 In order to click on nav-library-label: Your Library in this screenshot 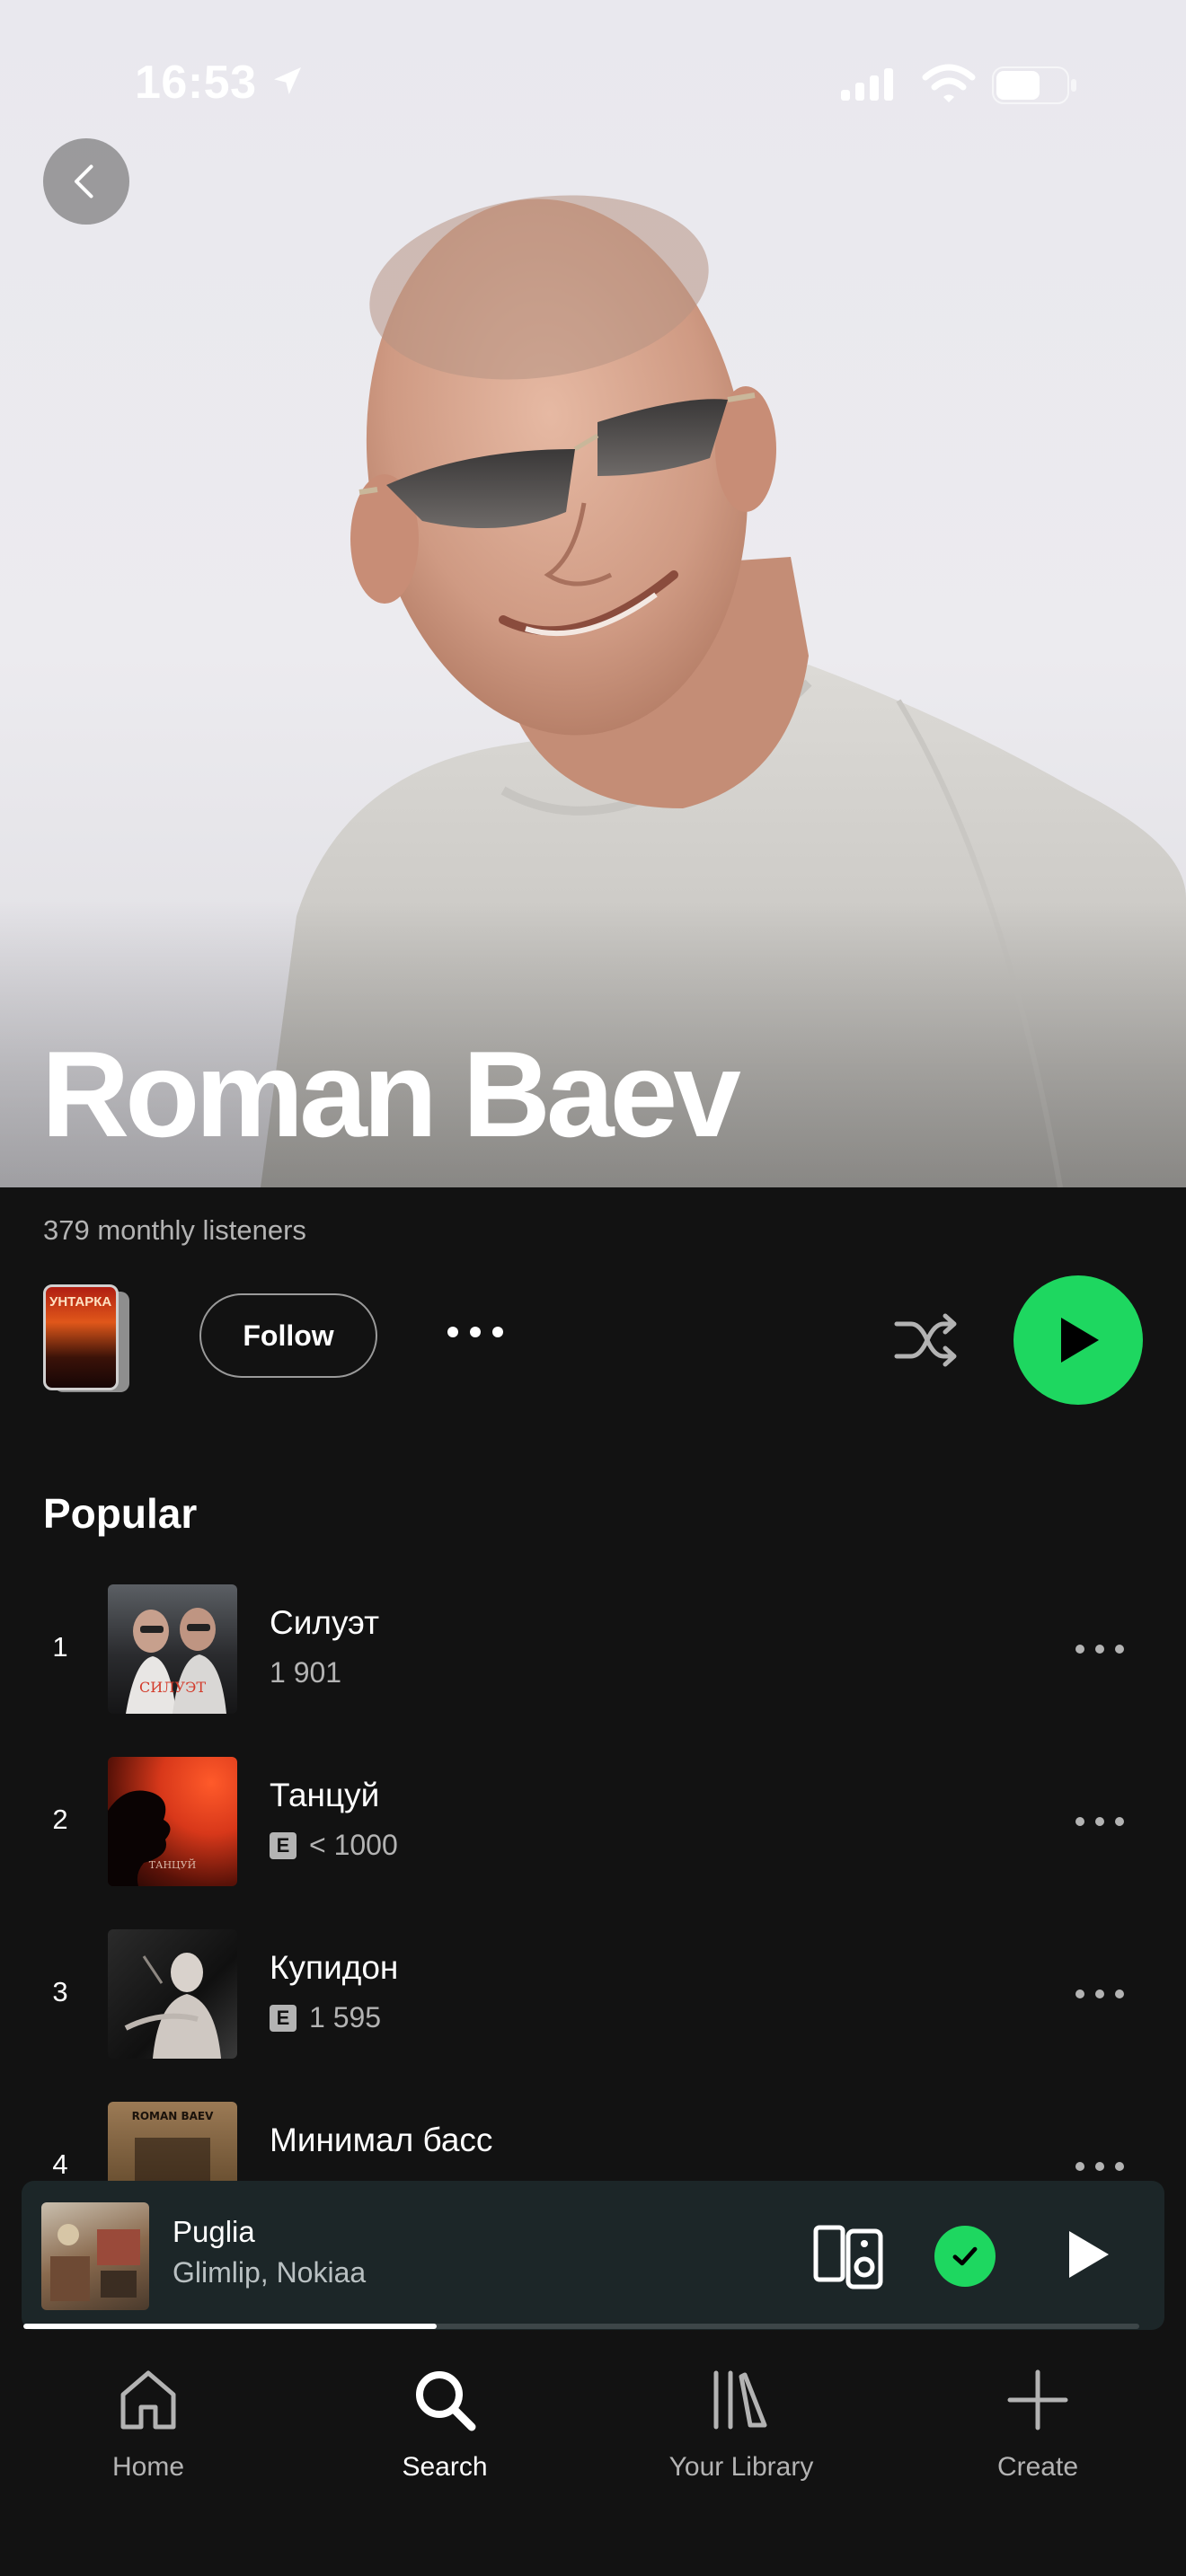, I will do `click(741, 2467)`.